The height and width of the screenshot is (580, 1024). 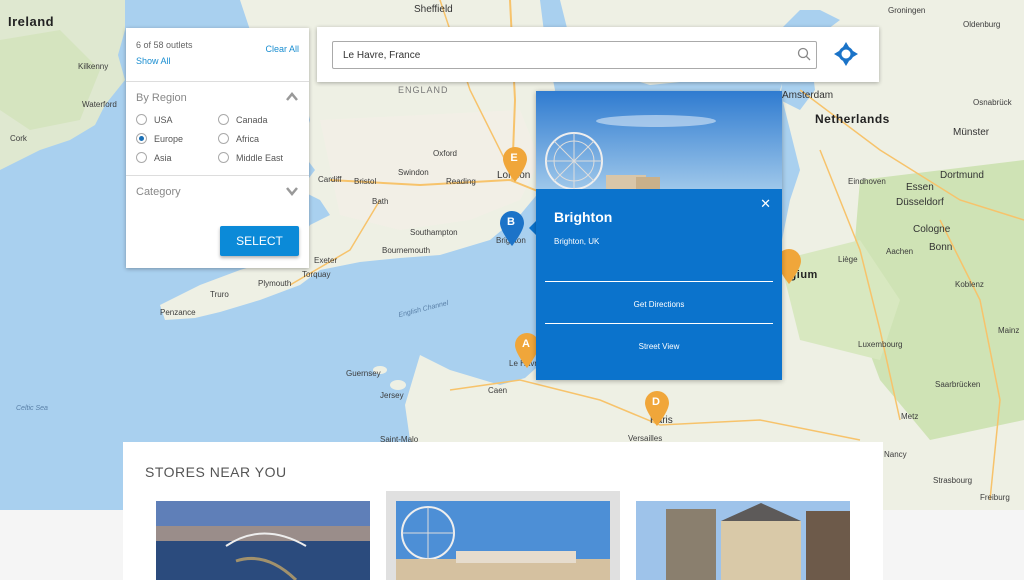 I want to click on by-region-header: By Region, so click(x=217, y=96).